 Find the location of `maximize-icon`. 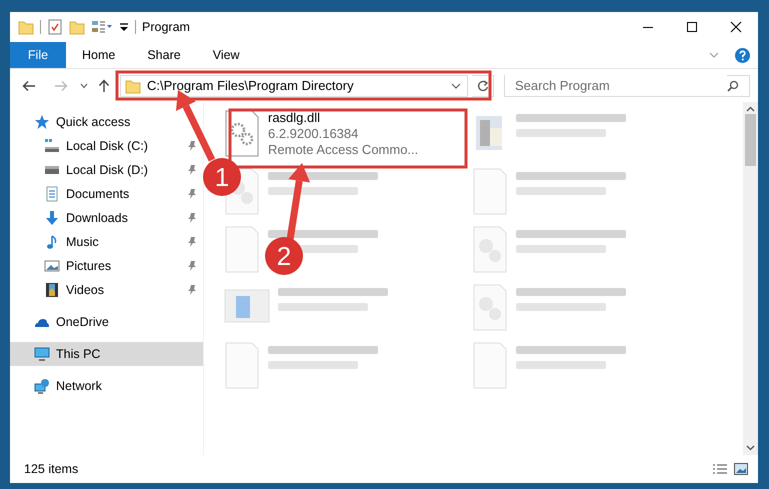

maximize-icon is located at coordinates (692, 27).